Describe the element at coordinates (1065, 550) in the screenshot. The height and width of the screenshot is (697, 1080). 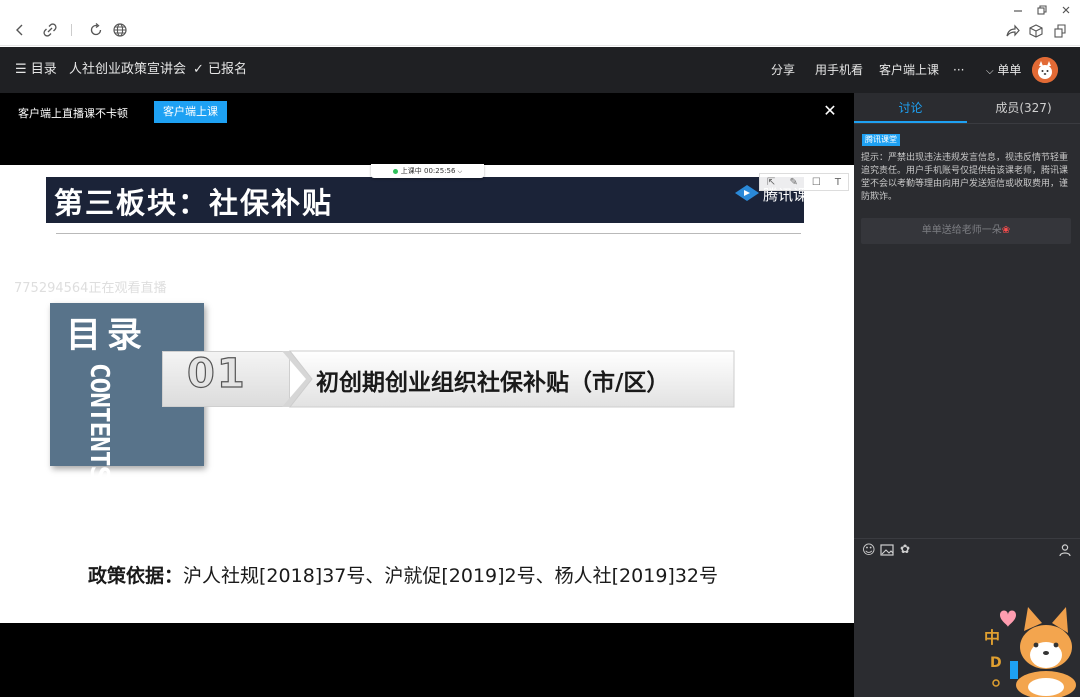
I see `user-icon` at that location.